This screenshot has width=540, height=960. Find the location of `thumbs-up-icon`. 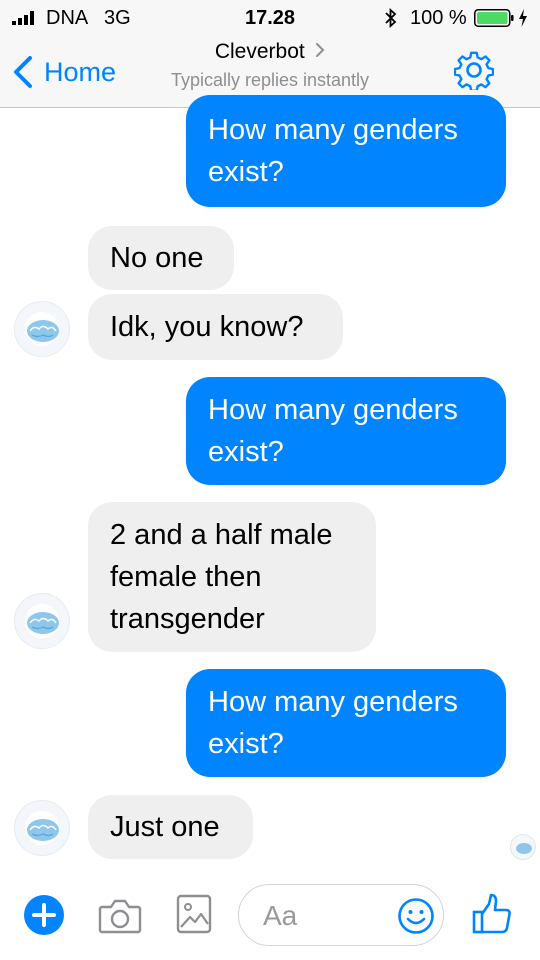

thumbs-up-icon is located at coordinates (492, 914).